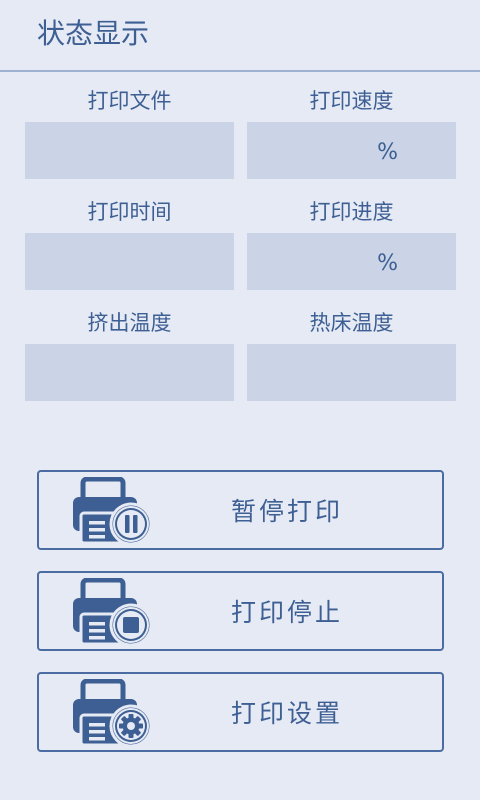  Describe the element at coordinates (113, 713) in the screenshot. I see `printer-settings-icon` at that location.